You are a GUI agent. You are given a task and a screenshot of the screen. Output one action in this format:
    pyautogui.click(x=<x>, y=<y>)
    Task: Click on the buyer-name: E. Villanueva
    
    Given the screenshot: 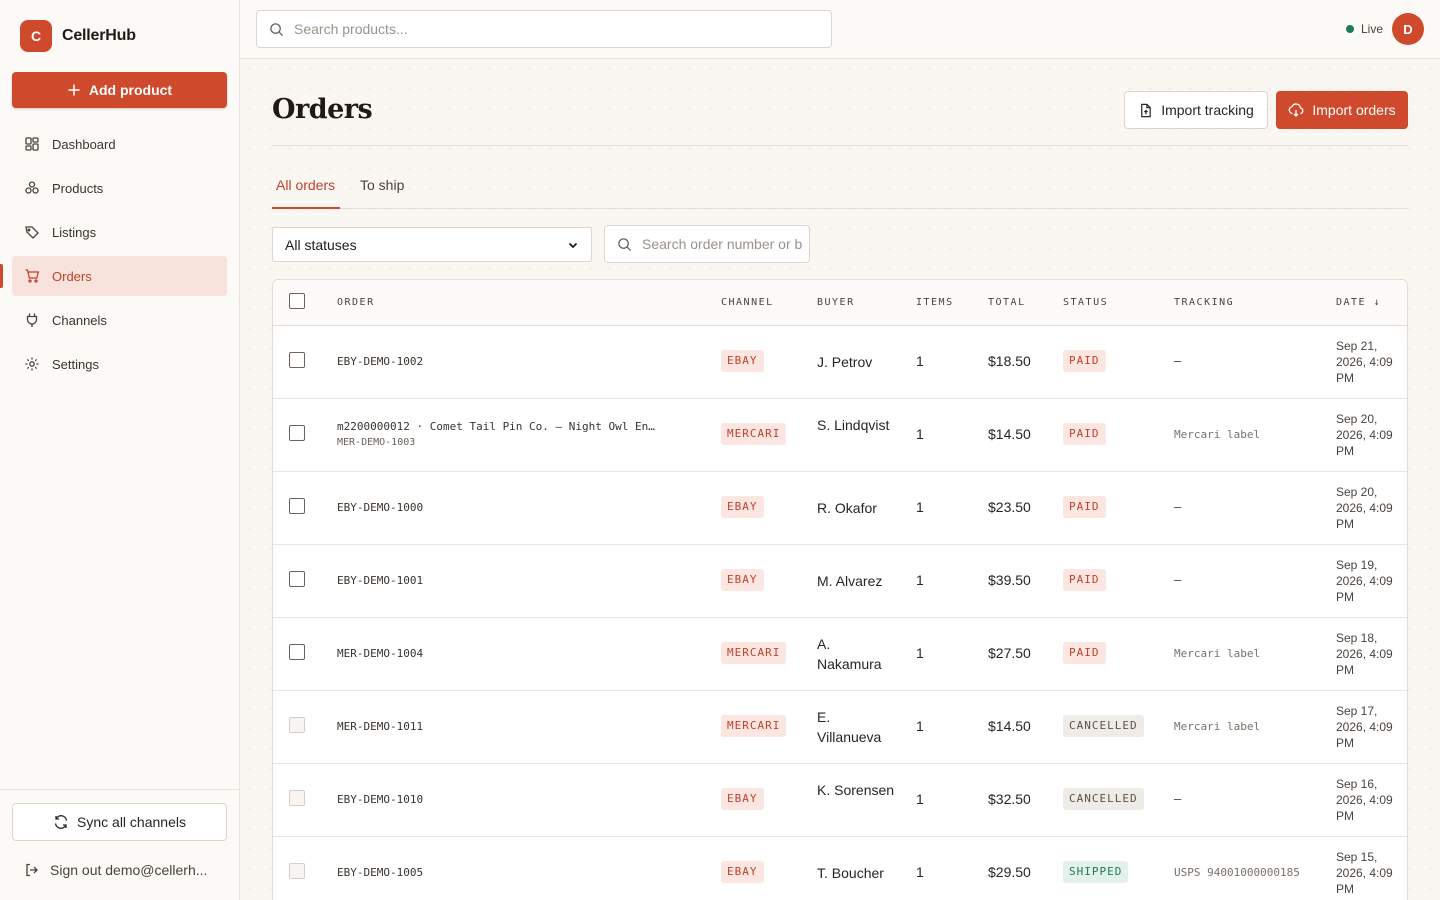 What is the action you would take?
    pyautogui.click(x=849, y=727)
    